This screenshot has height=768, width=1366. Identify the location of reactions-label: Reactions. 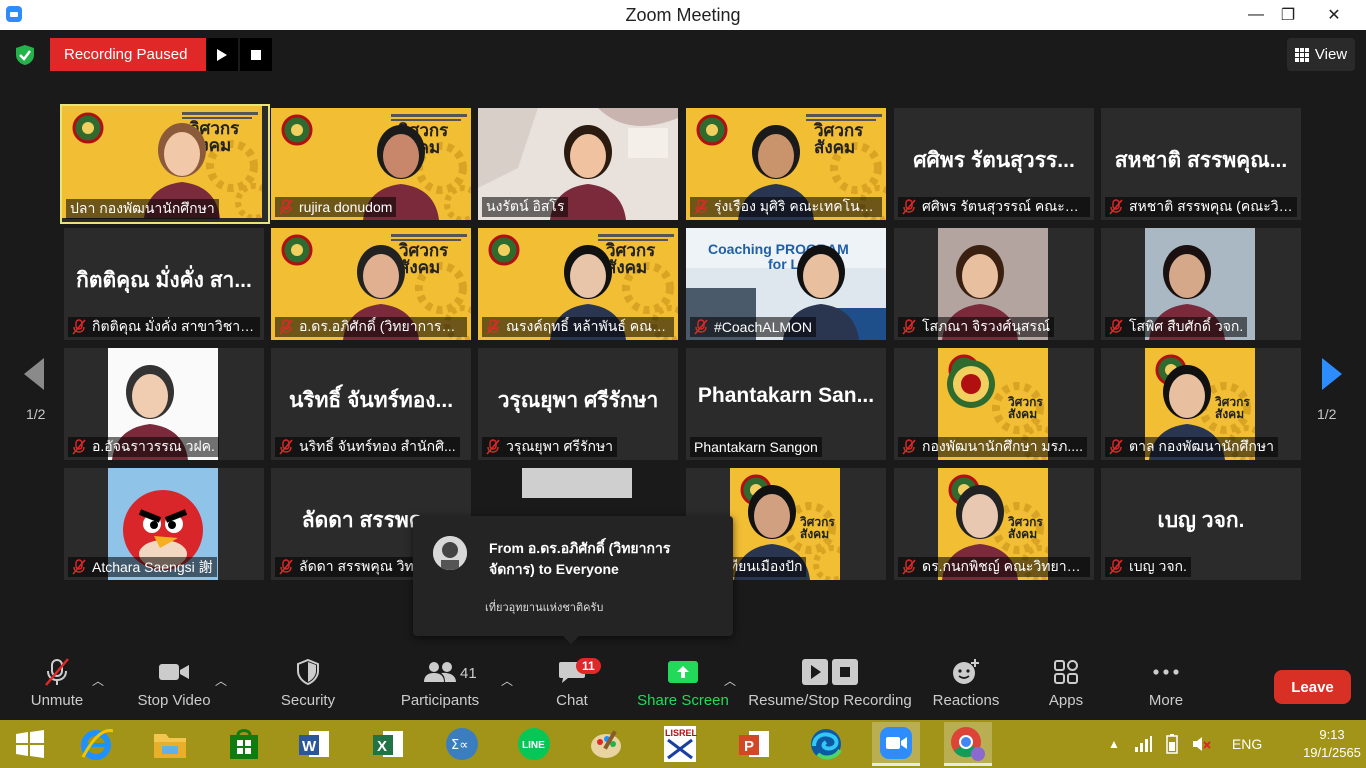
(966, 700).